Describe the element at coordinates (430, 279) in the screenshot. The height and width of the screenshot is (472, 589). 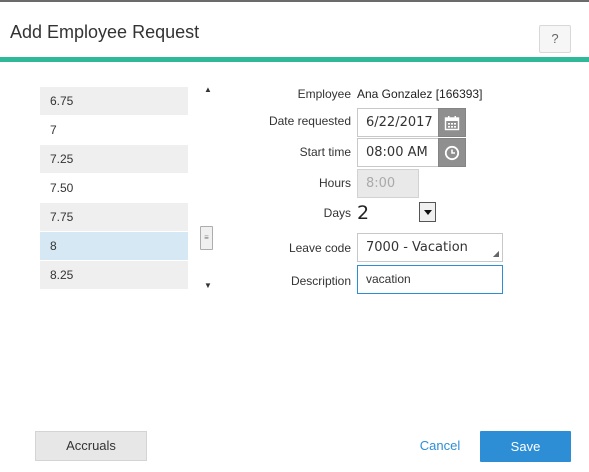
I see `description-input: vacation` at that location.